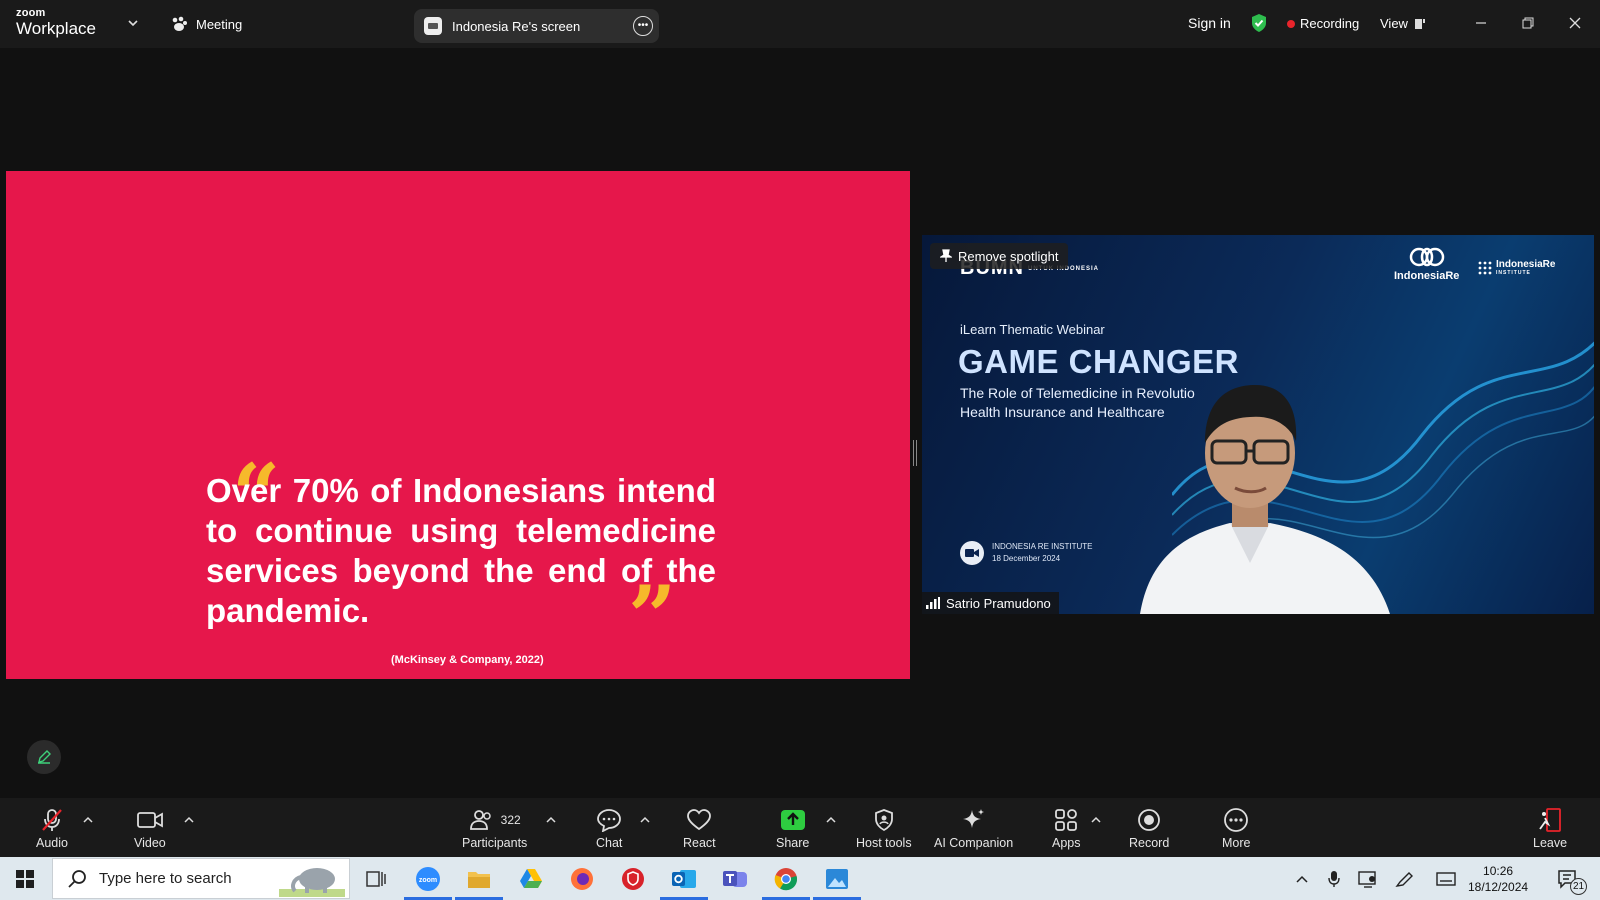 Image resolution: width=1600 pixels, height=900 pixels. What do you see at coordinates (609, 843) in the screenshot?
I see `chat-label: Chat` at bounding box center [609, 843].